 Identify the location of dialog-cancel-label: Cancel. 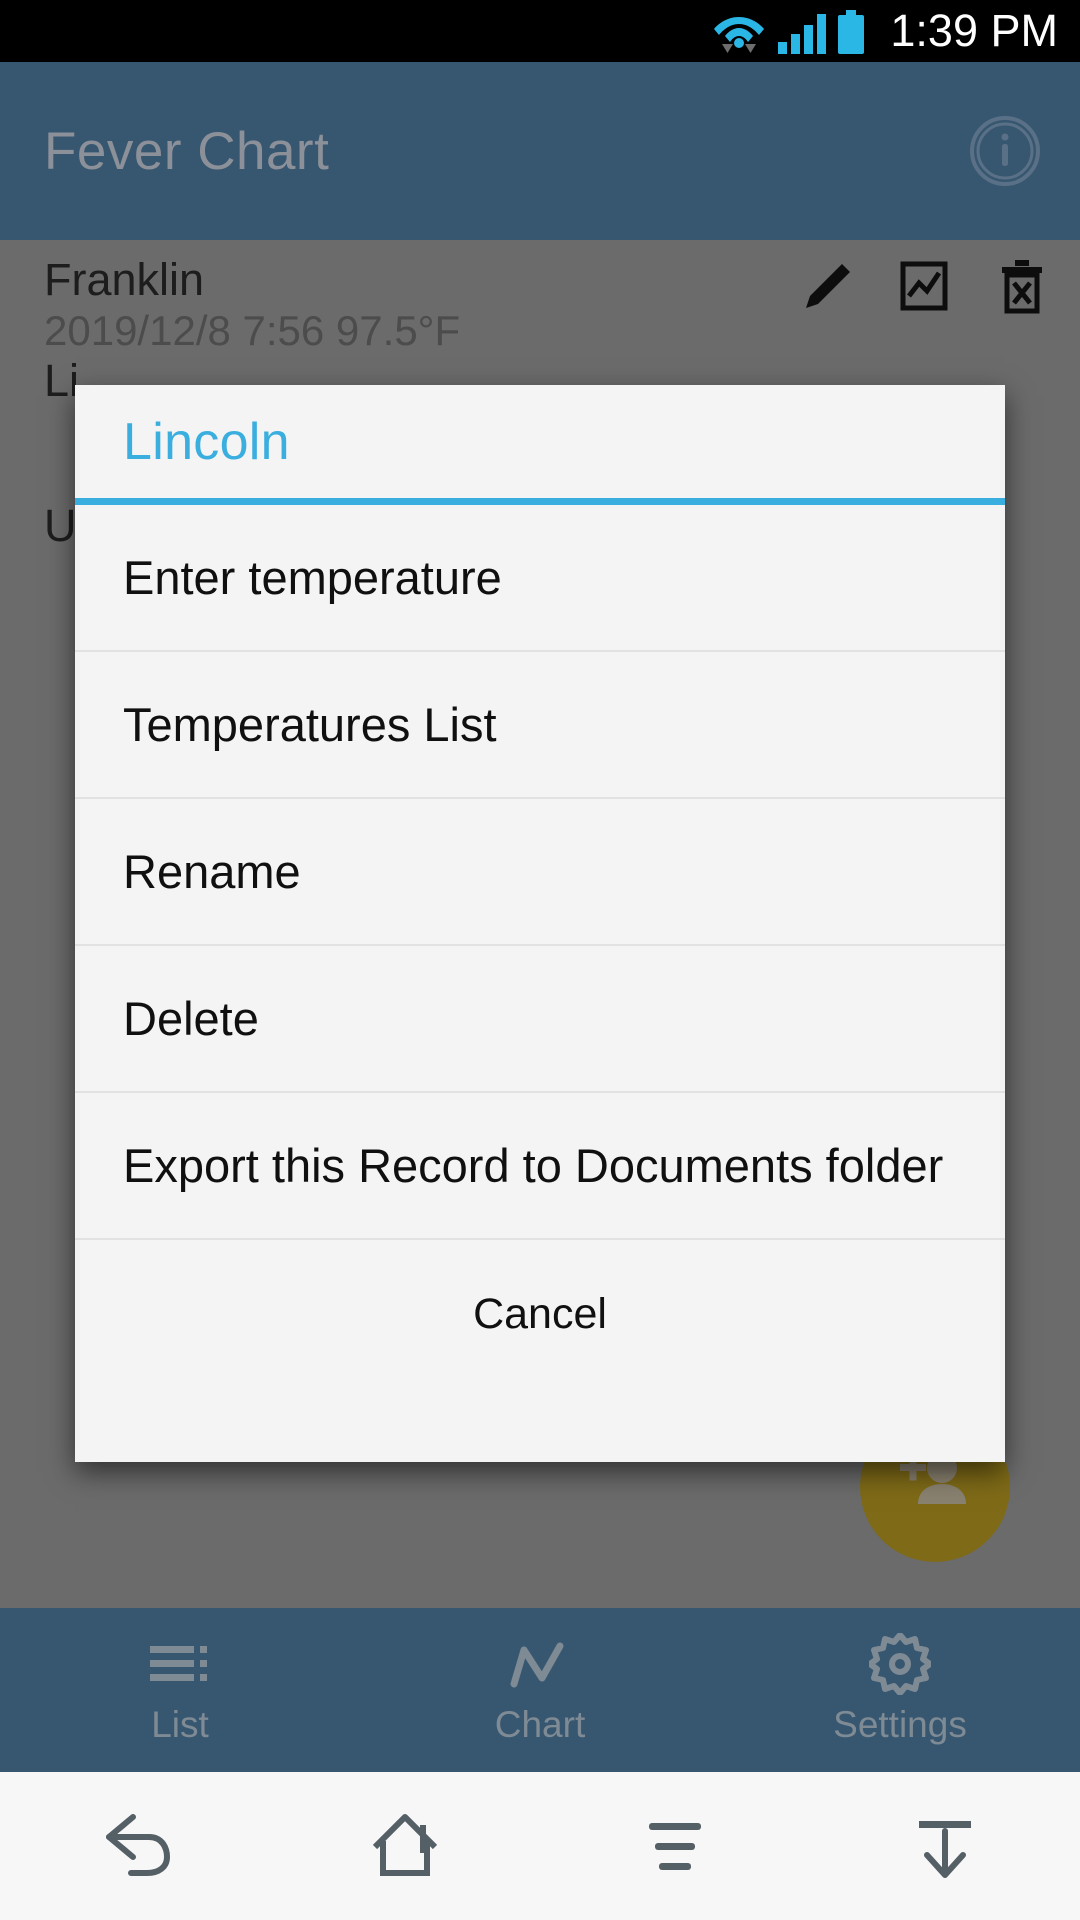
(540, 1313).